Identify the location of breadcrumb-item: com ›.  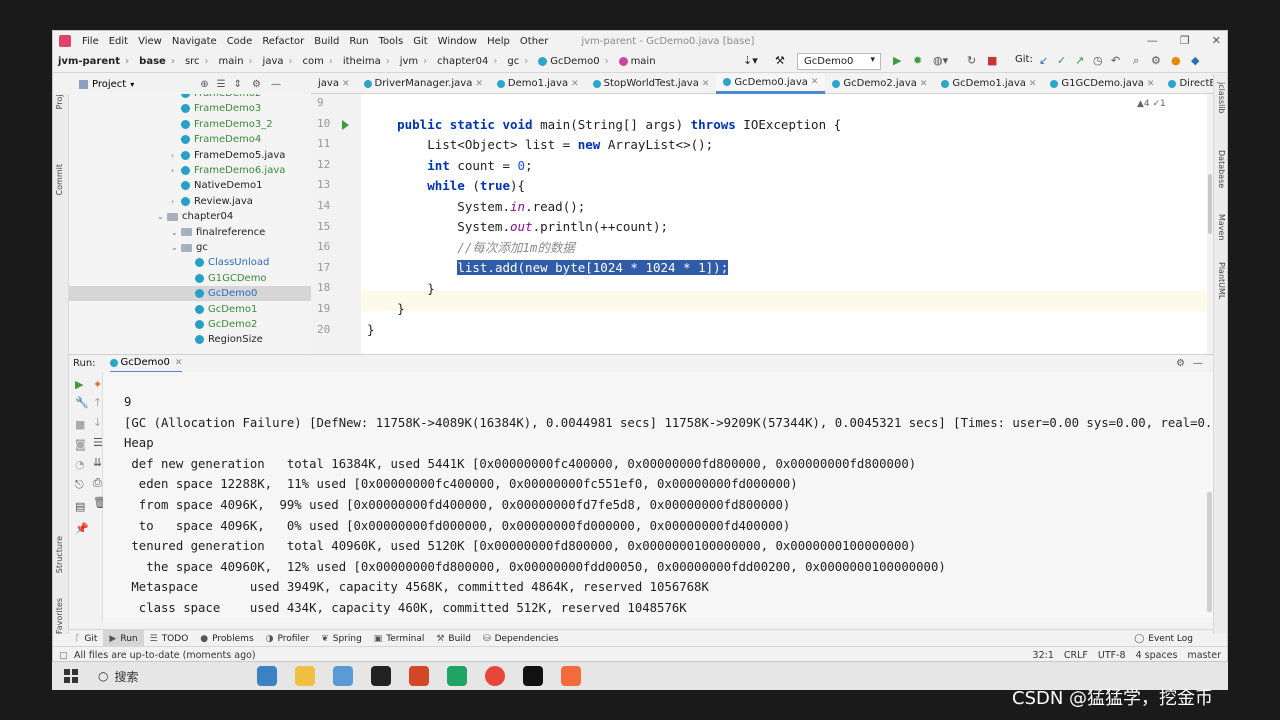
(318, 61).